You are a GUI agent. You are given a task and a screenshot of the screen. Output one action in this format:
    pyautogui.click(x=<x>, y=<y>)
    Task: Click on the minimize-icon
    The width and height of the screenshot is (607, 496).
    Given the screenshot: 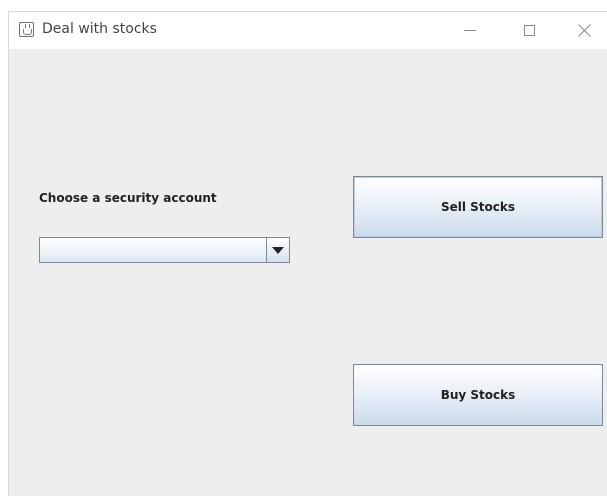 What is the action you would take?
    pyautogui.click(x=470, y=30)
    